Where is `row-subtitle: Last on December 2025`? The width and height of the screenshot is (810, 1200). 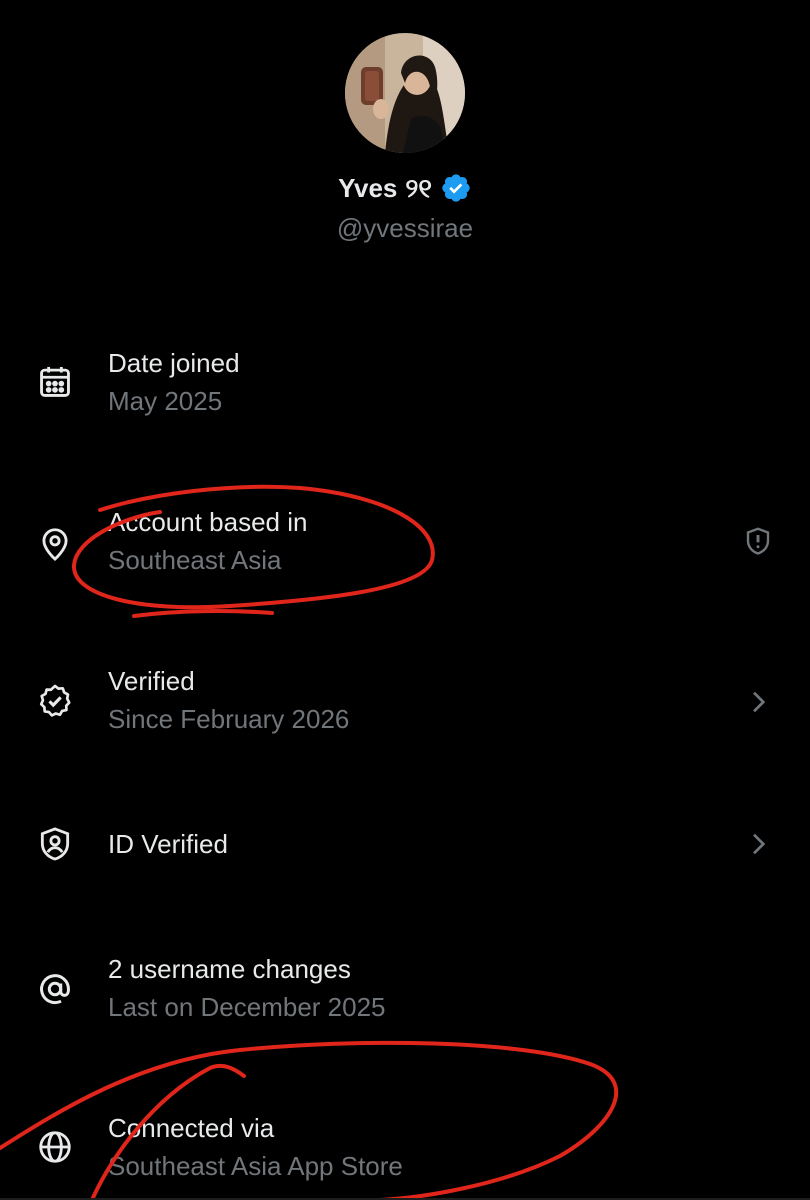 row-subtitle: Last on December 2025 is located at coordinates (247, 1007).